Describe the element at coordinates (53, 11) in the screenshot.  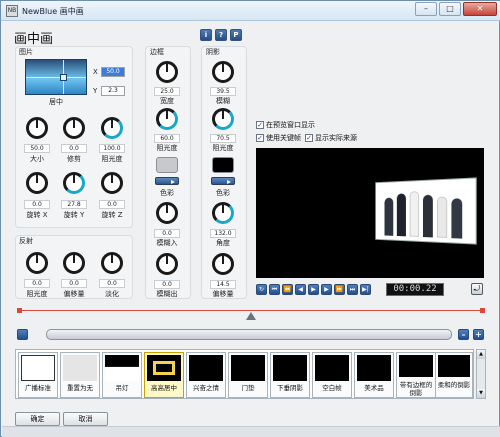
I see `window-title: NewBlue 画中画` at that location.